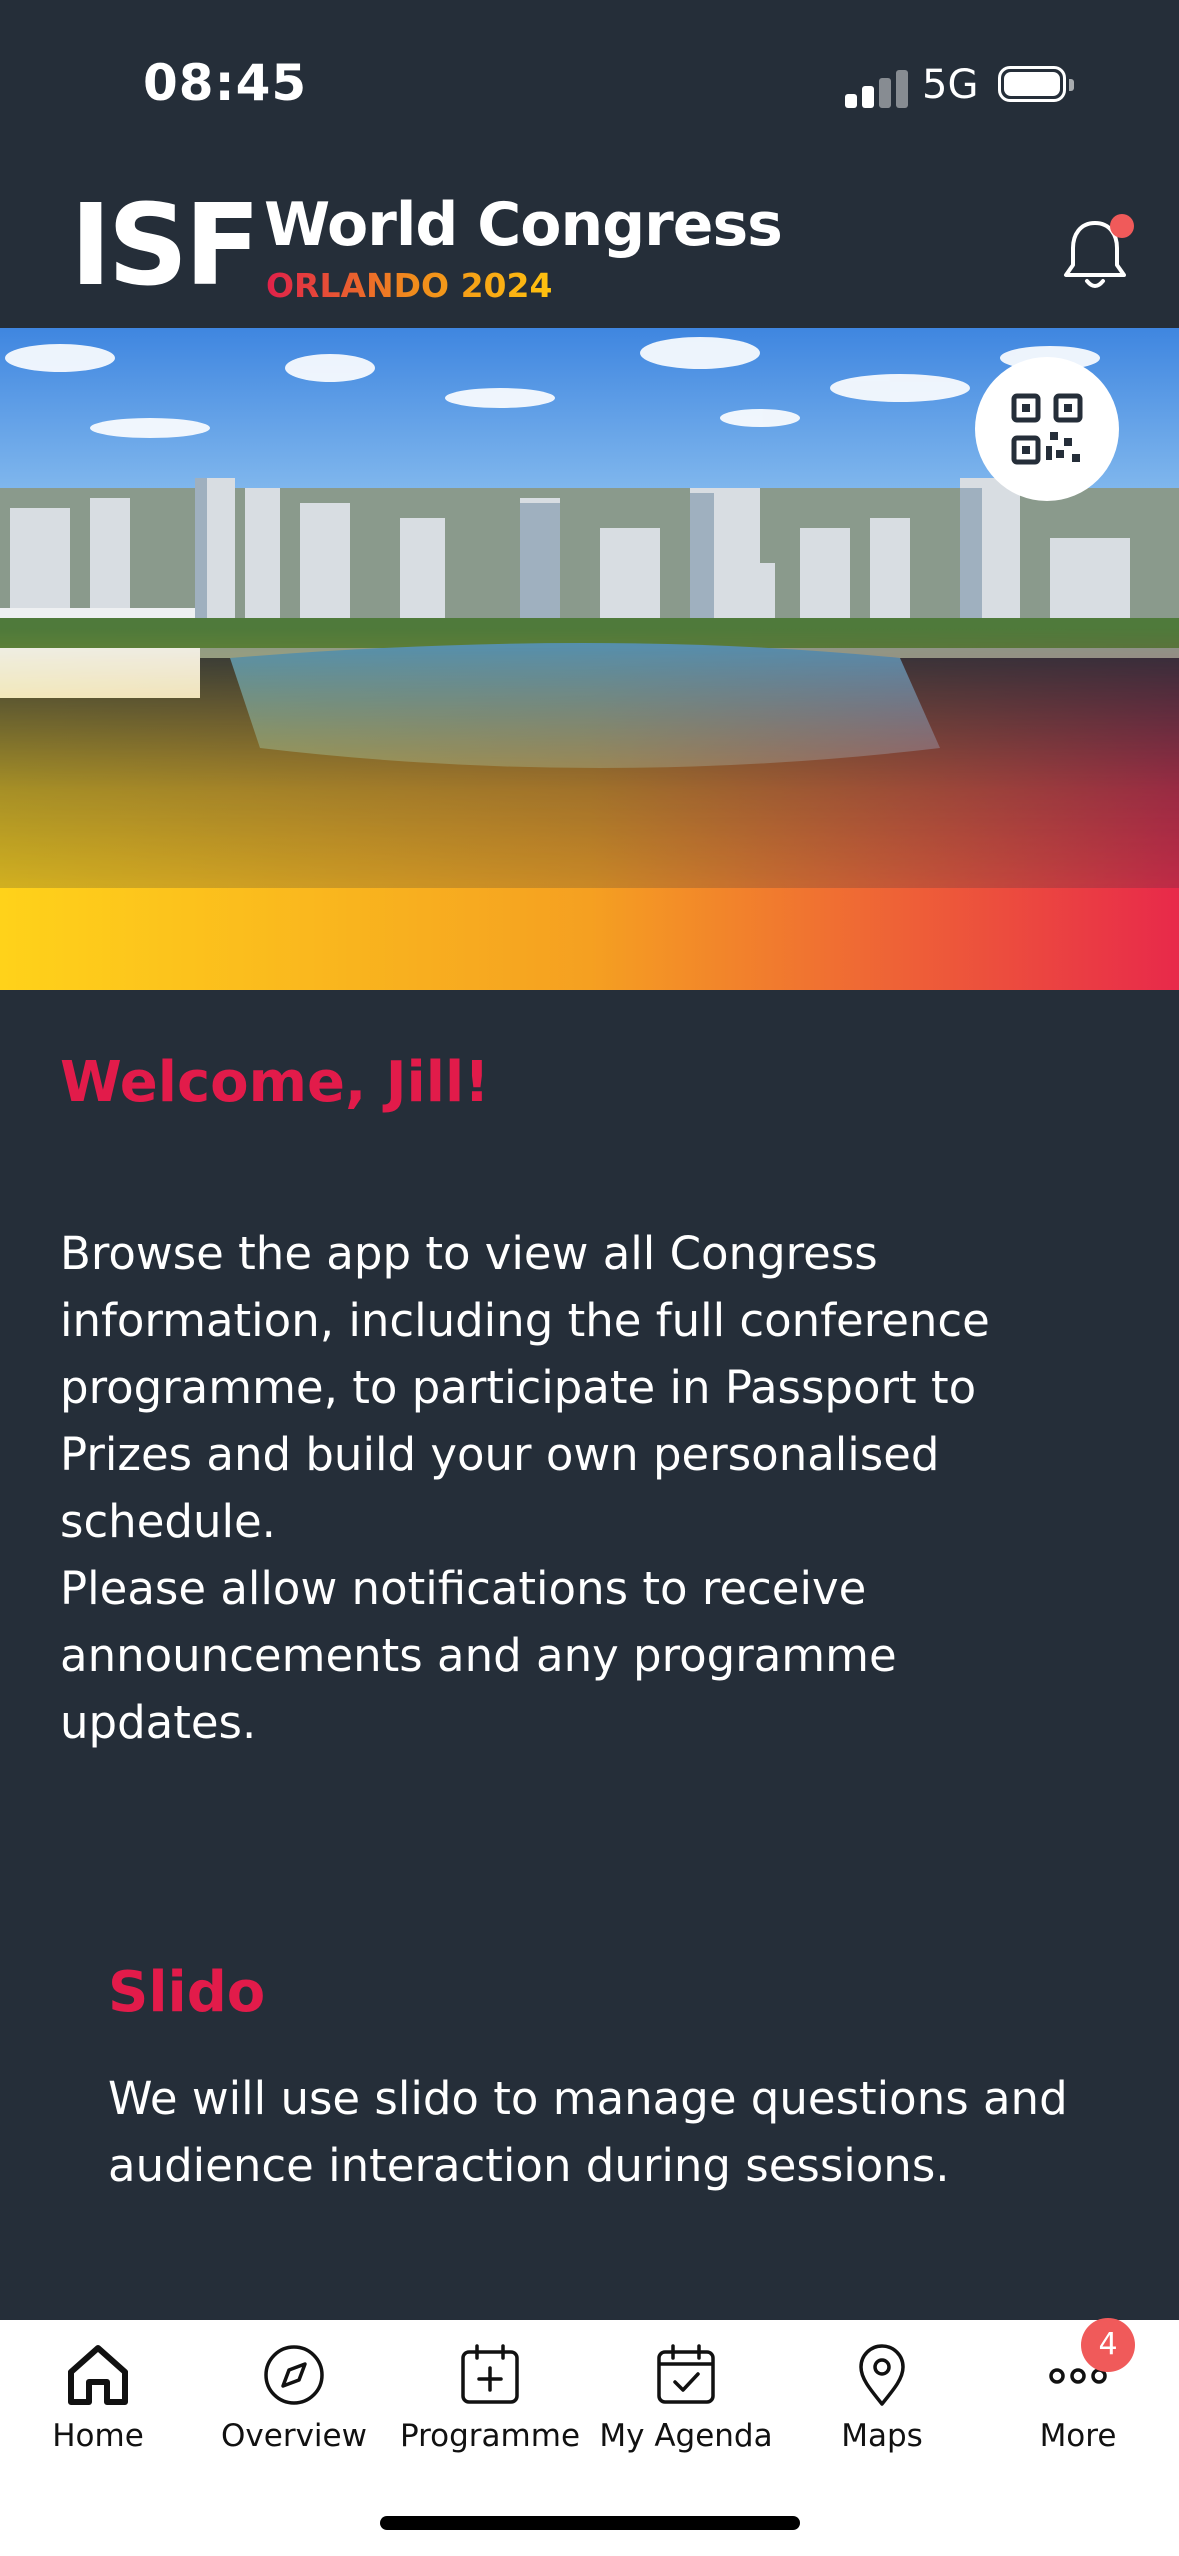 The image size is (1179, 2556). What do you see at coordinates (1078, 2410) in the screenshot?
I see `tab-more: More` at bounding box center [1078, 2410].